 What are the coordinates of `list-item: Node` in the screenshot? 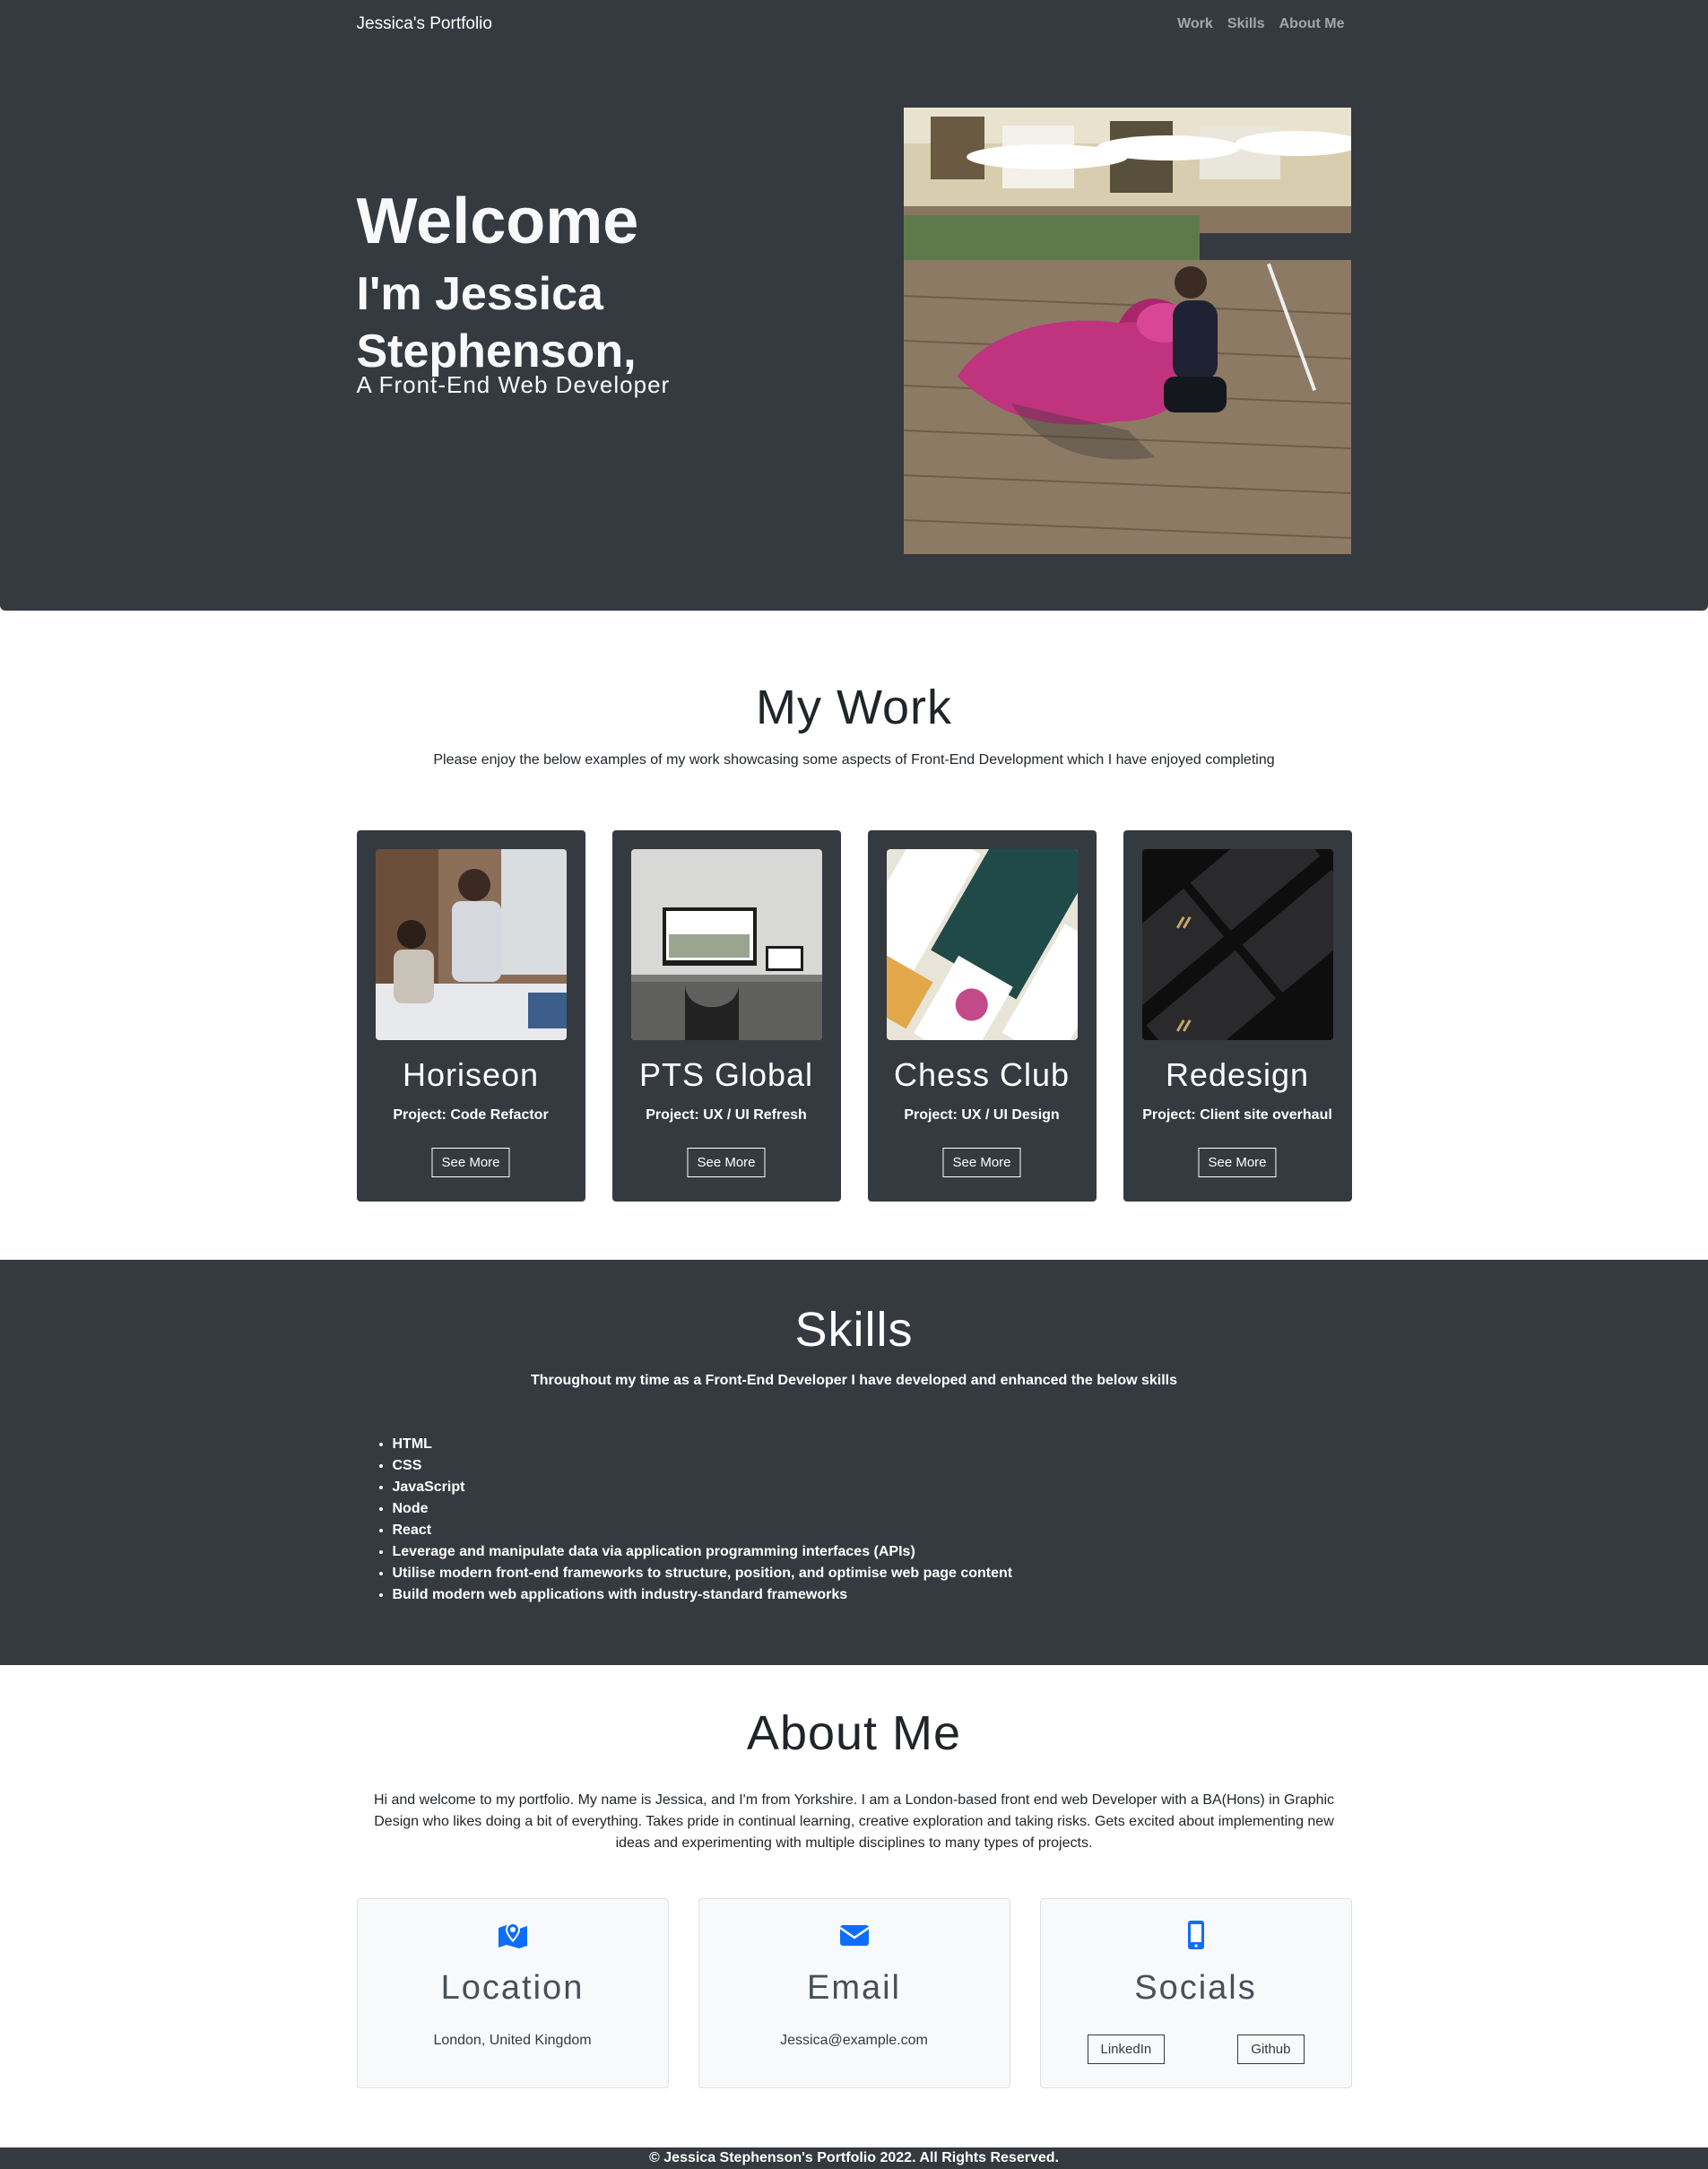 It's located at (703, 1509).